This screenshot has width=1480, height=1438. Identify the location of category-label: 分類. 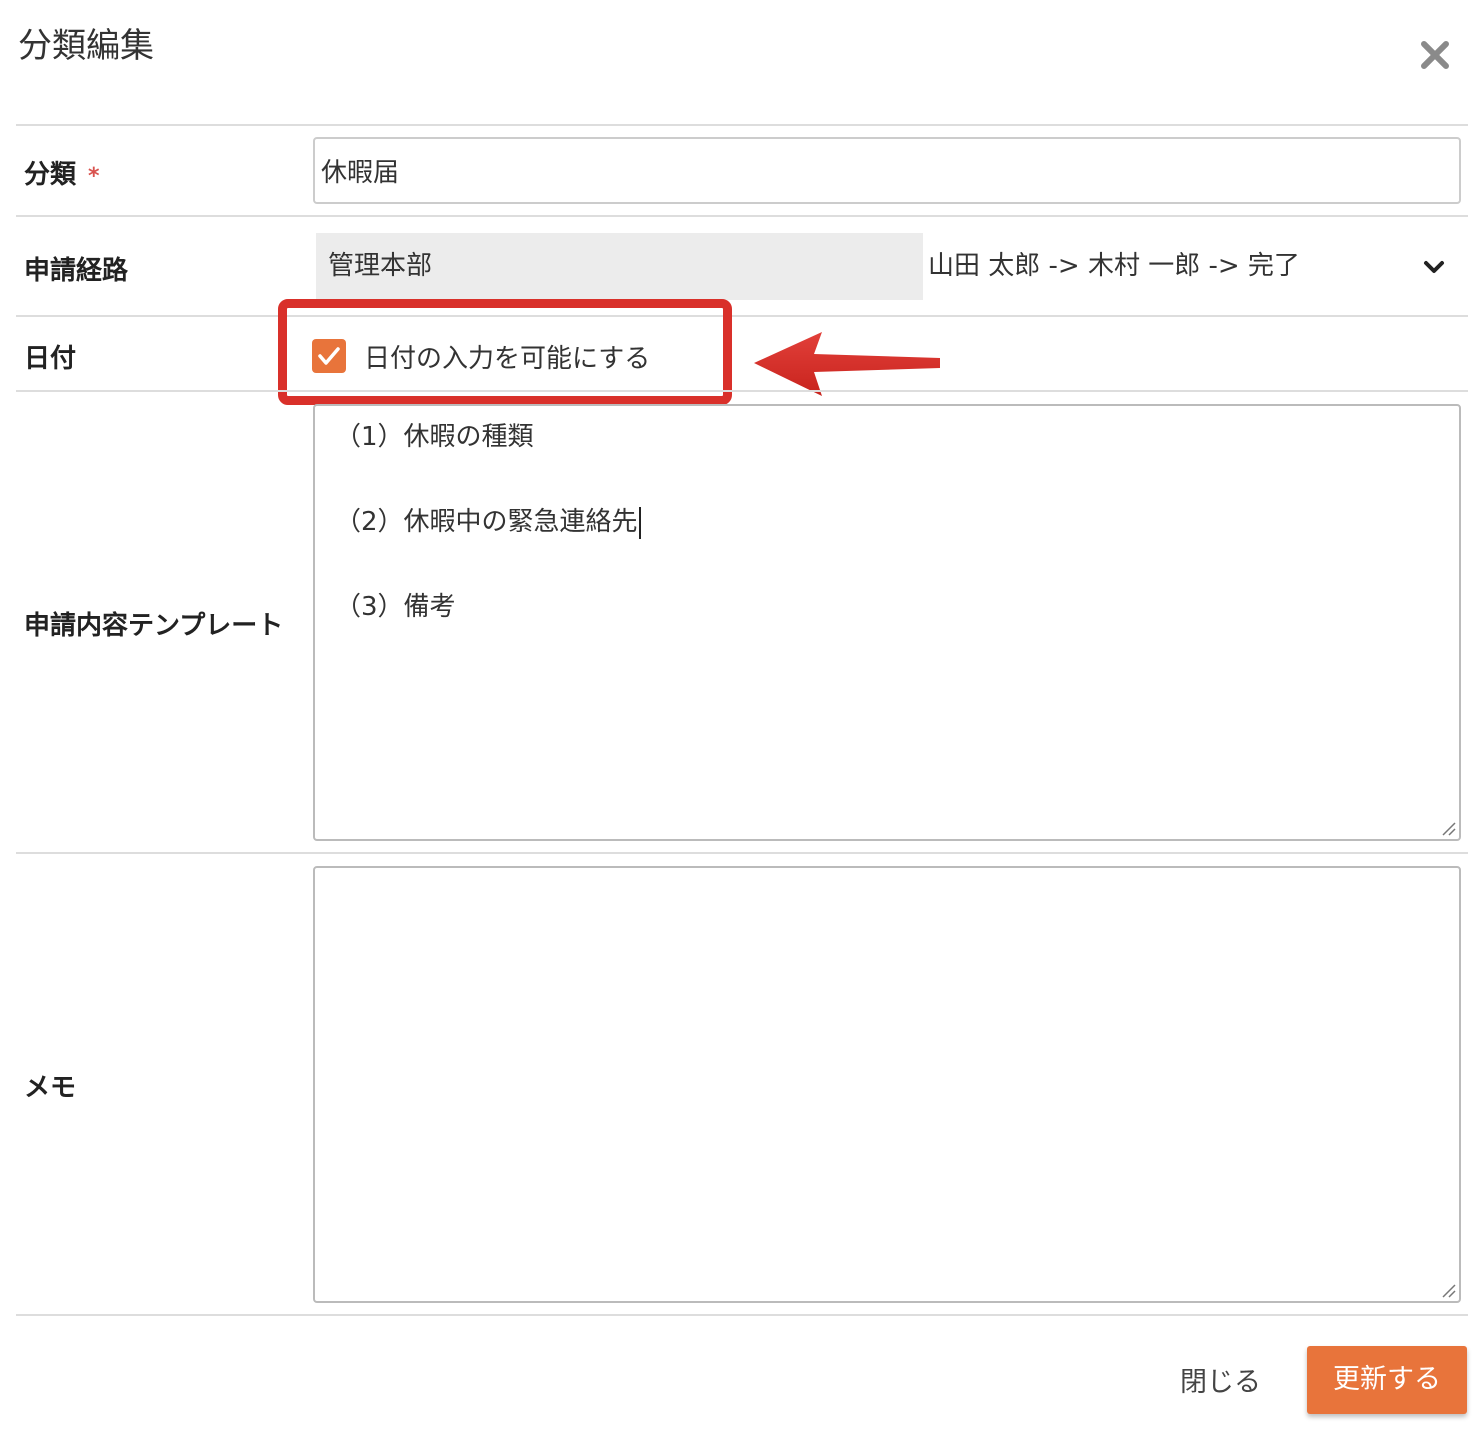
(50, 175).